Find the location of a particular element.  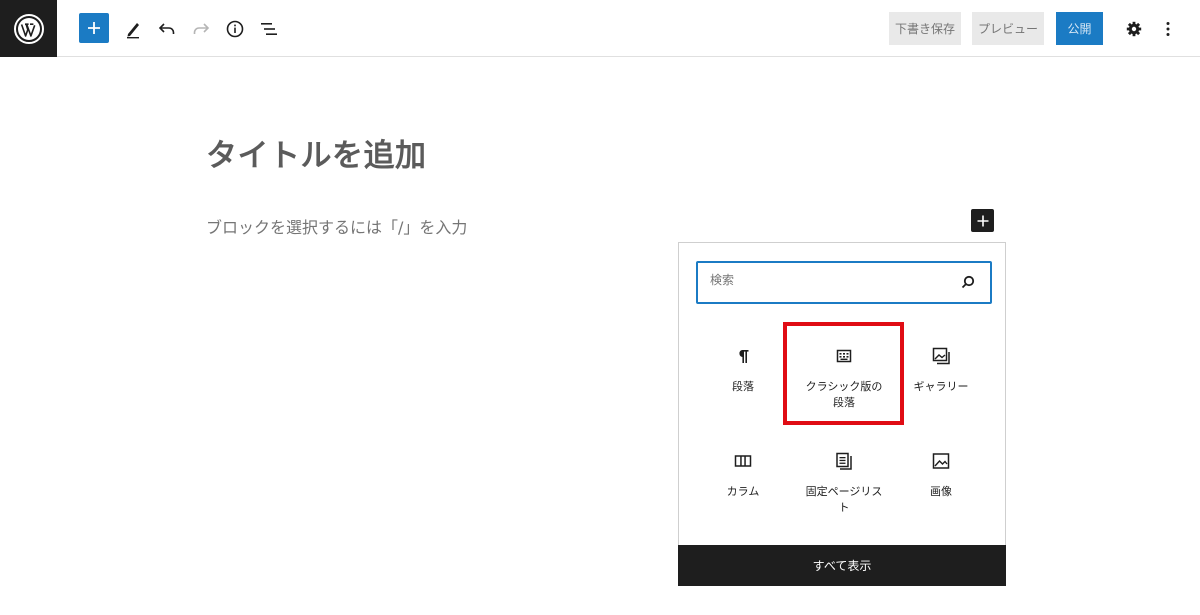

list-view-button is located at coordinates (269, 28).